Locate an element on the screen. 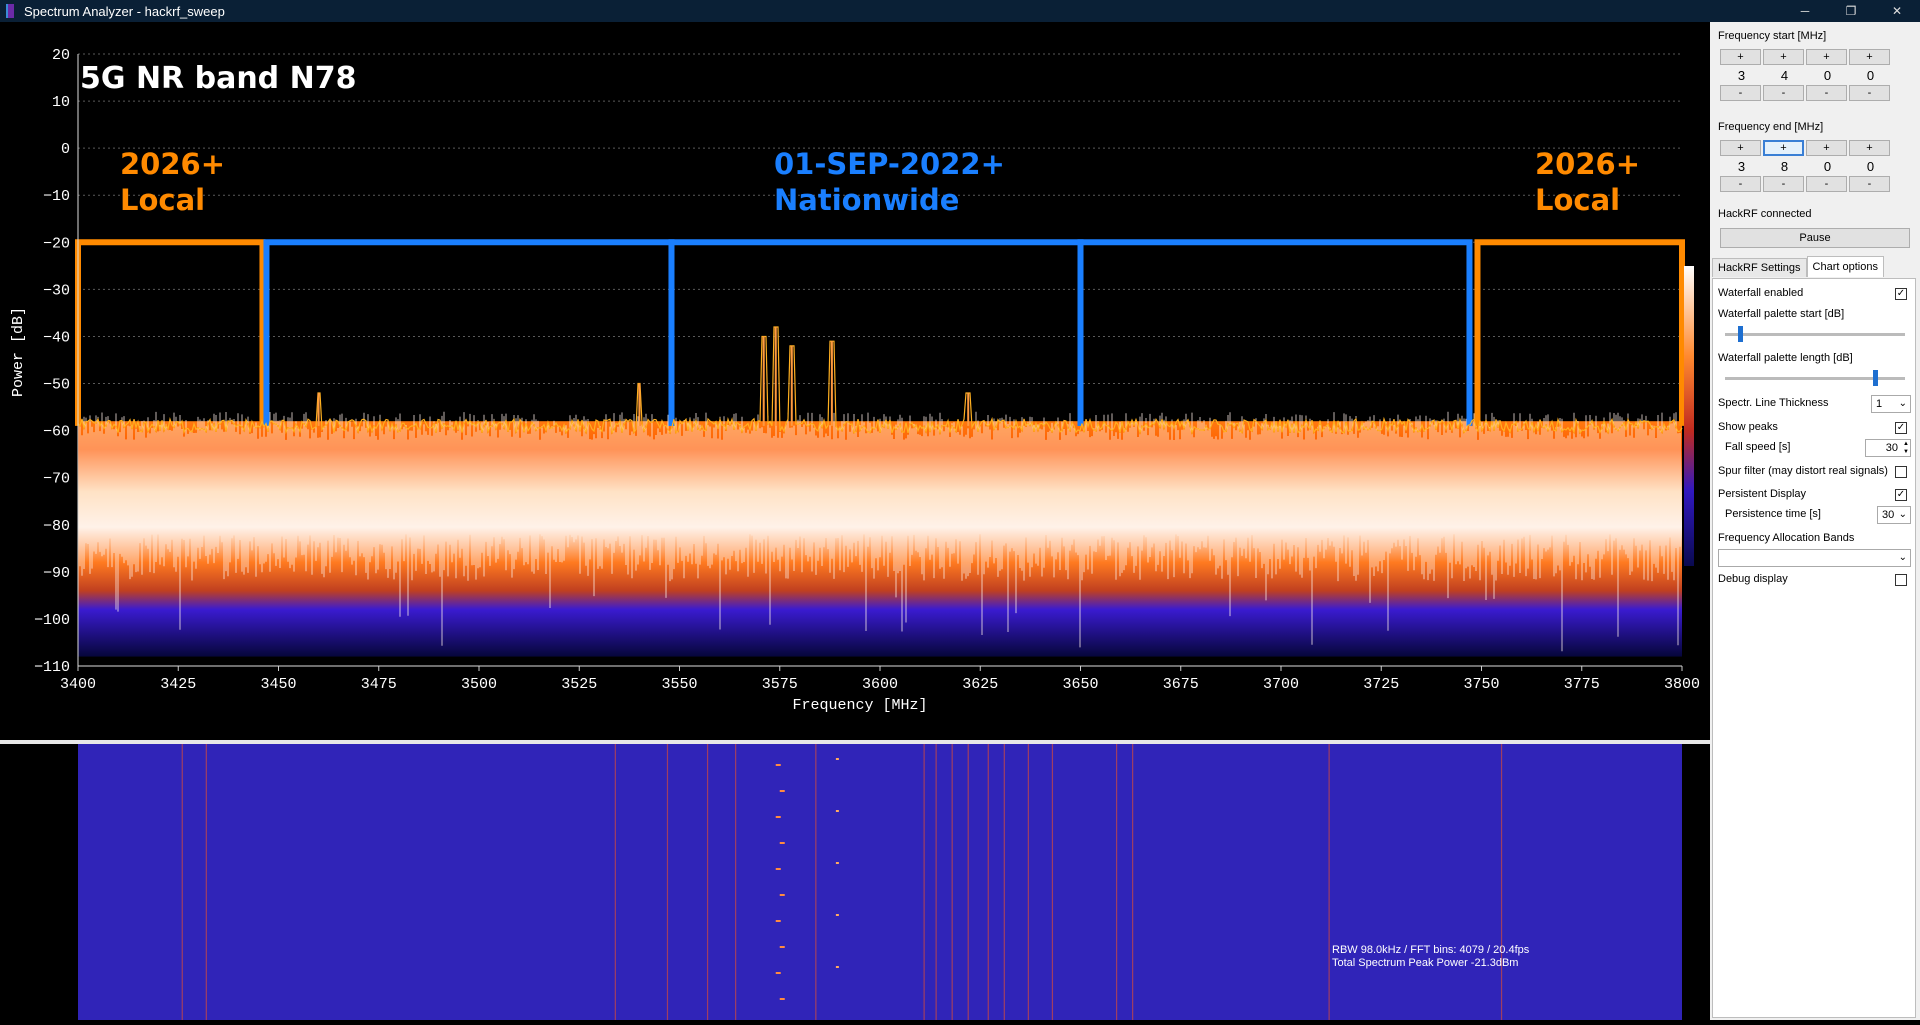  freq-end-label: Frequency end [MHz] is located at coordinates (1771, 127).